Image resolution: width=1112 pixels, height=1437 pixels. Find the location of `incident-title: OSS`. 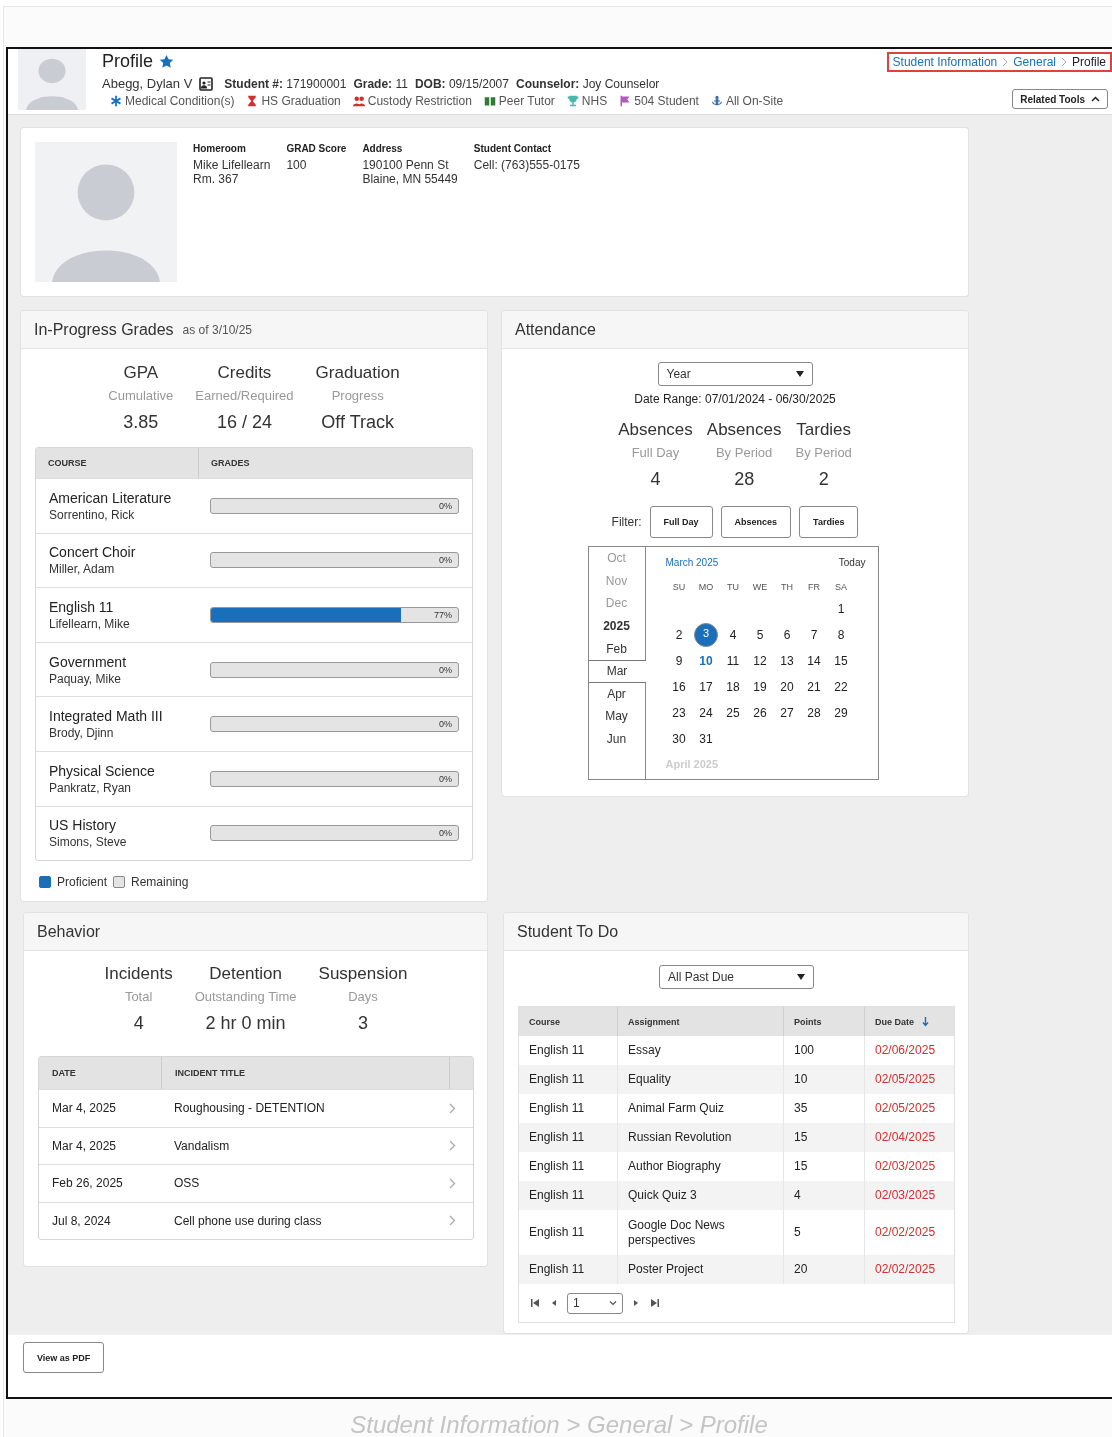

incident-title: OSS is located at coordinates (305, 1183).